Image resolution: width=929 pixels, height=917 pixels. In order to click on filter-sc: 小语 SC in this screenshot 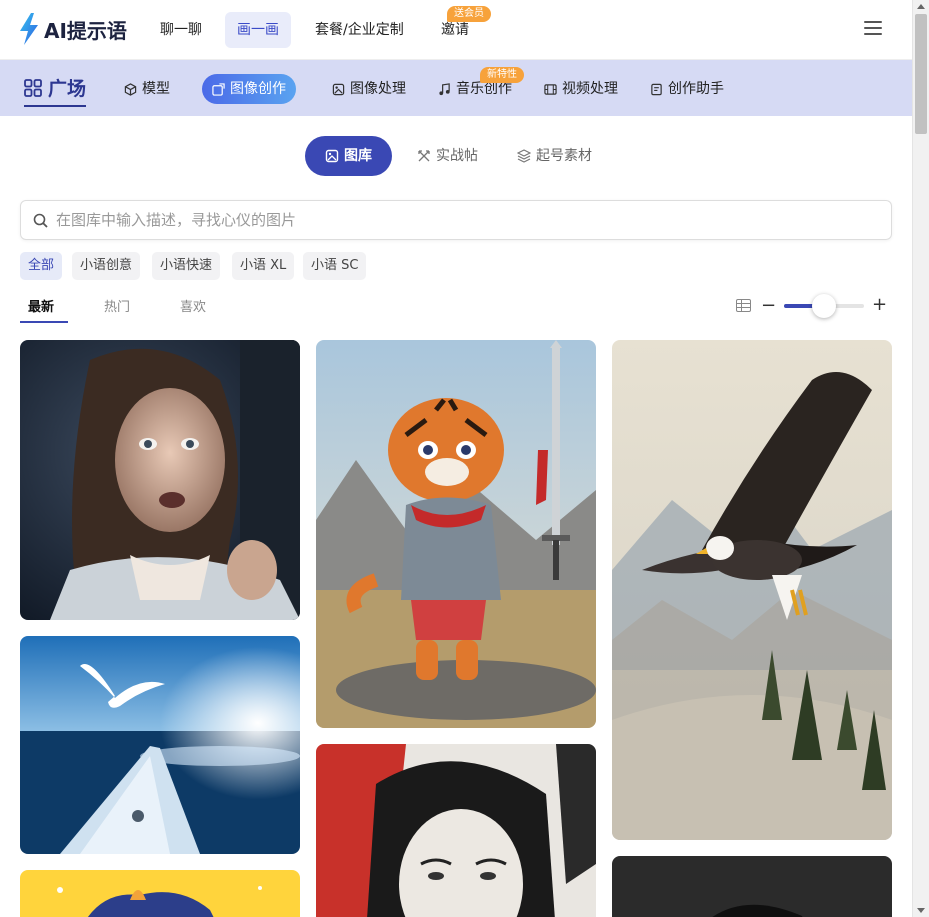, I will do `click(335, 266)`.